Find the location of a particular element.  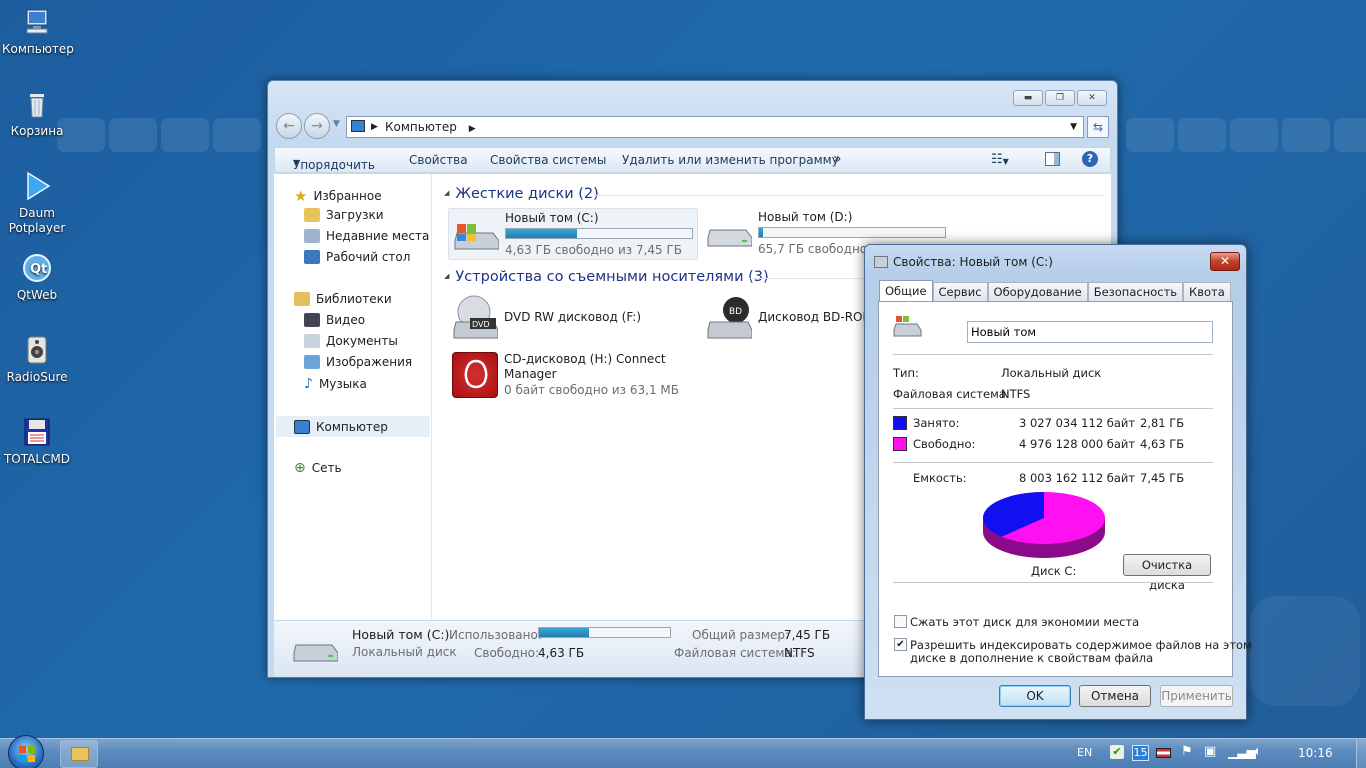

nav-label: Видео is located at coordinates (346, 320).